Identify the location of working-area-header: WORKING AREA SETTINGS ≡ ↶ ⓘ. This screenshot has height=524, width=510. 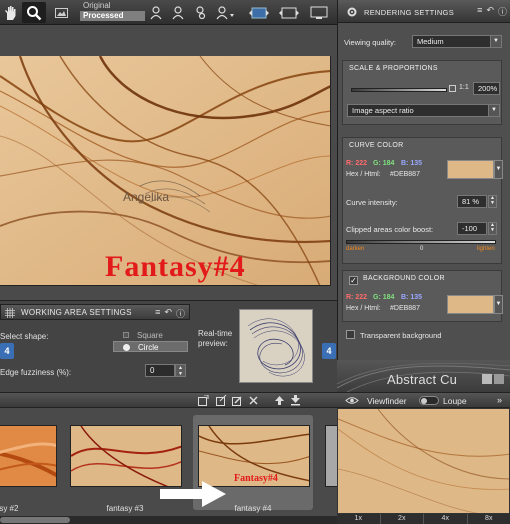
(95, 312).